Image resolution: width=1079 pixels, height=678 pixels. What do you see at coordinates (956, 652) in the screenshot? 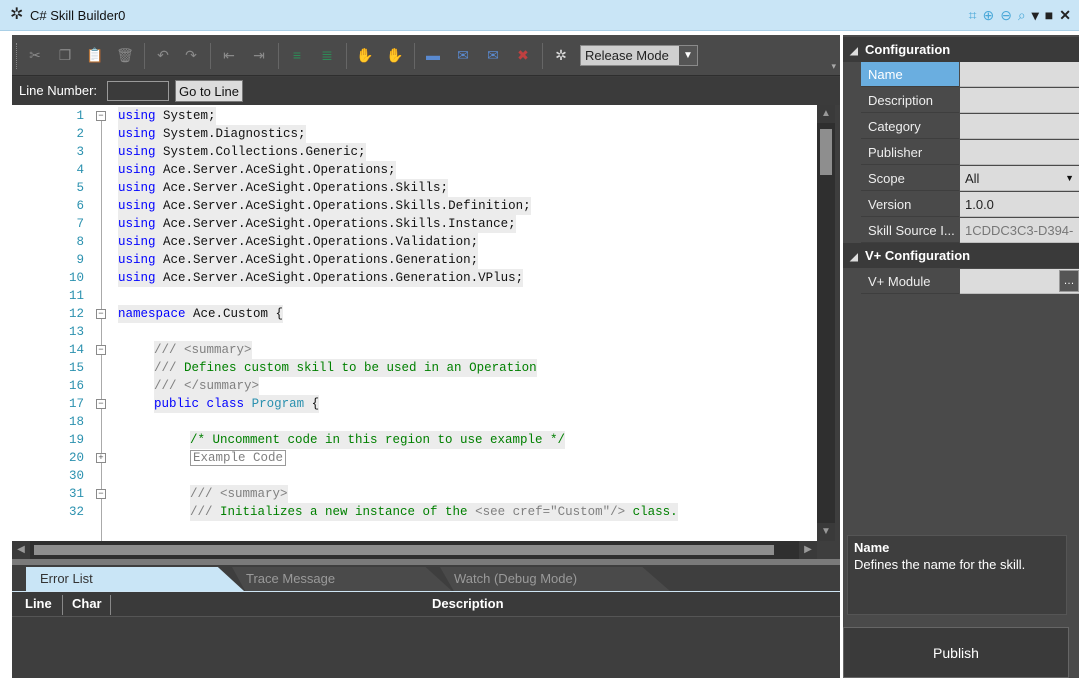
I see `publish-button: Publish` at bounding box center [956, 652].